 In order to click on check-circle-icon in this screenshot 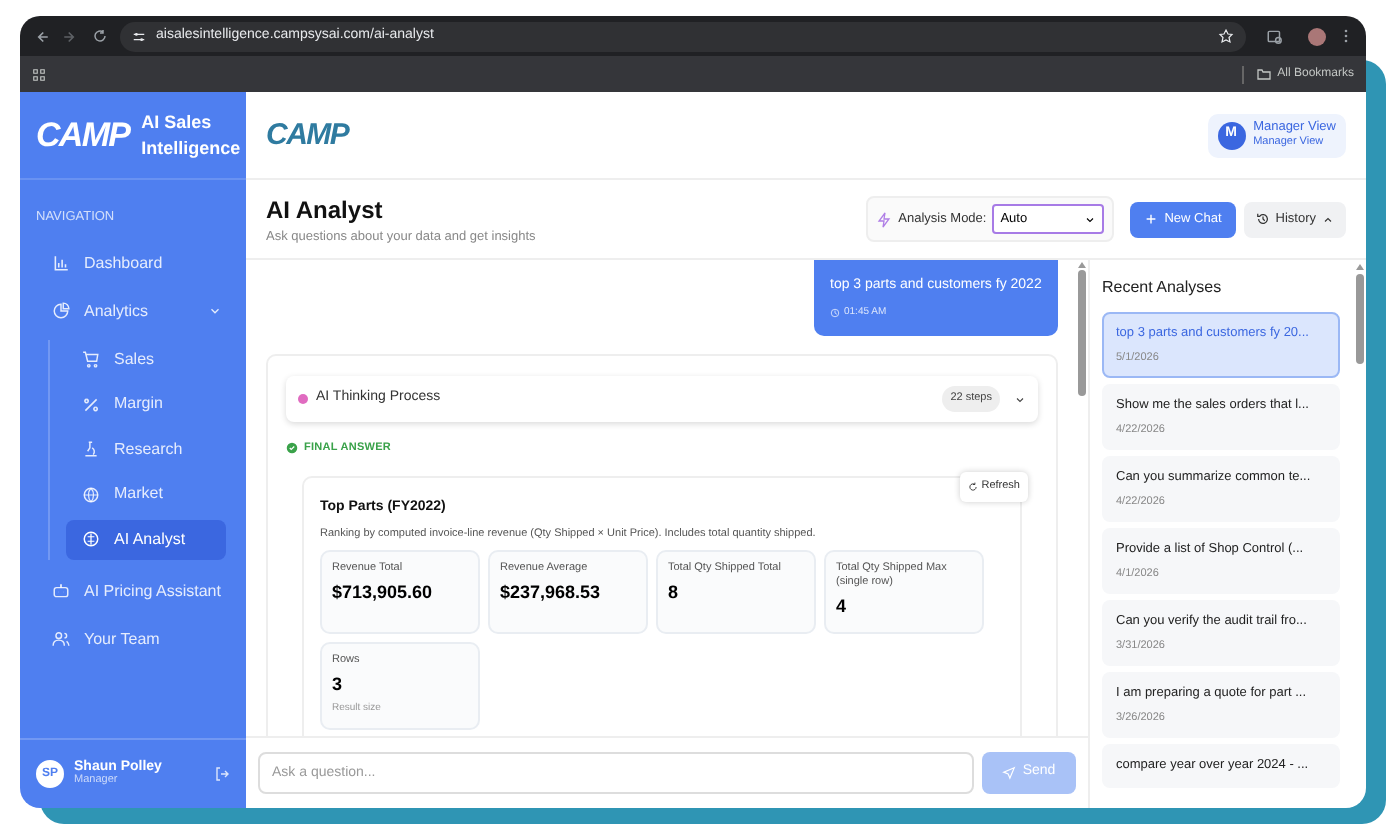, I will do `click(292, 448)`.